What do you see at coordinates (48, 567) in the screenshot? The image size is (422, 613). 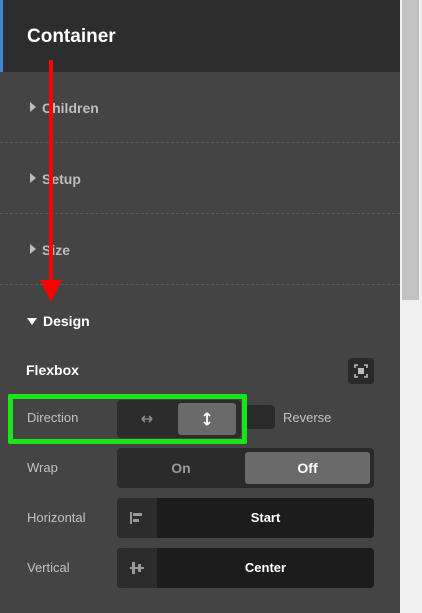 I see `vertical-label: Vertical` at bounding box center [48, 567].